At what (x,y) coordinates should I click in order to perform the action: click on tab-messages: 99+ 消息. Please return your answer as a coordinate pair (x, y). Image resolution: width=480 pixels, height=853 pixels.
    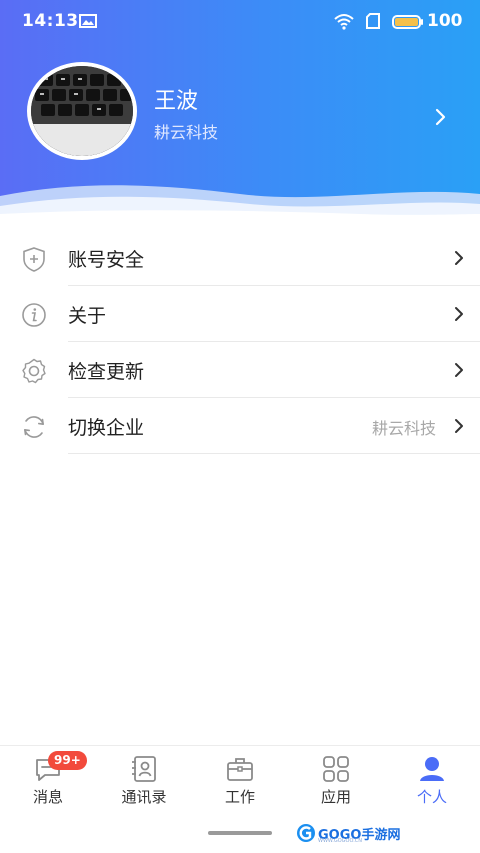
    Looking at the image, I should click on (48, 780).